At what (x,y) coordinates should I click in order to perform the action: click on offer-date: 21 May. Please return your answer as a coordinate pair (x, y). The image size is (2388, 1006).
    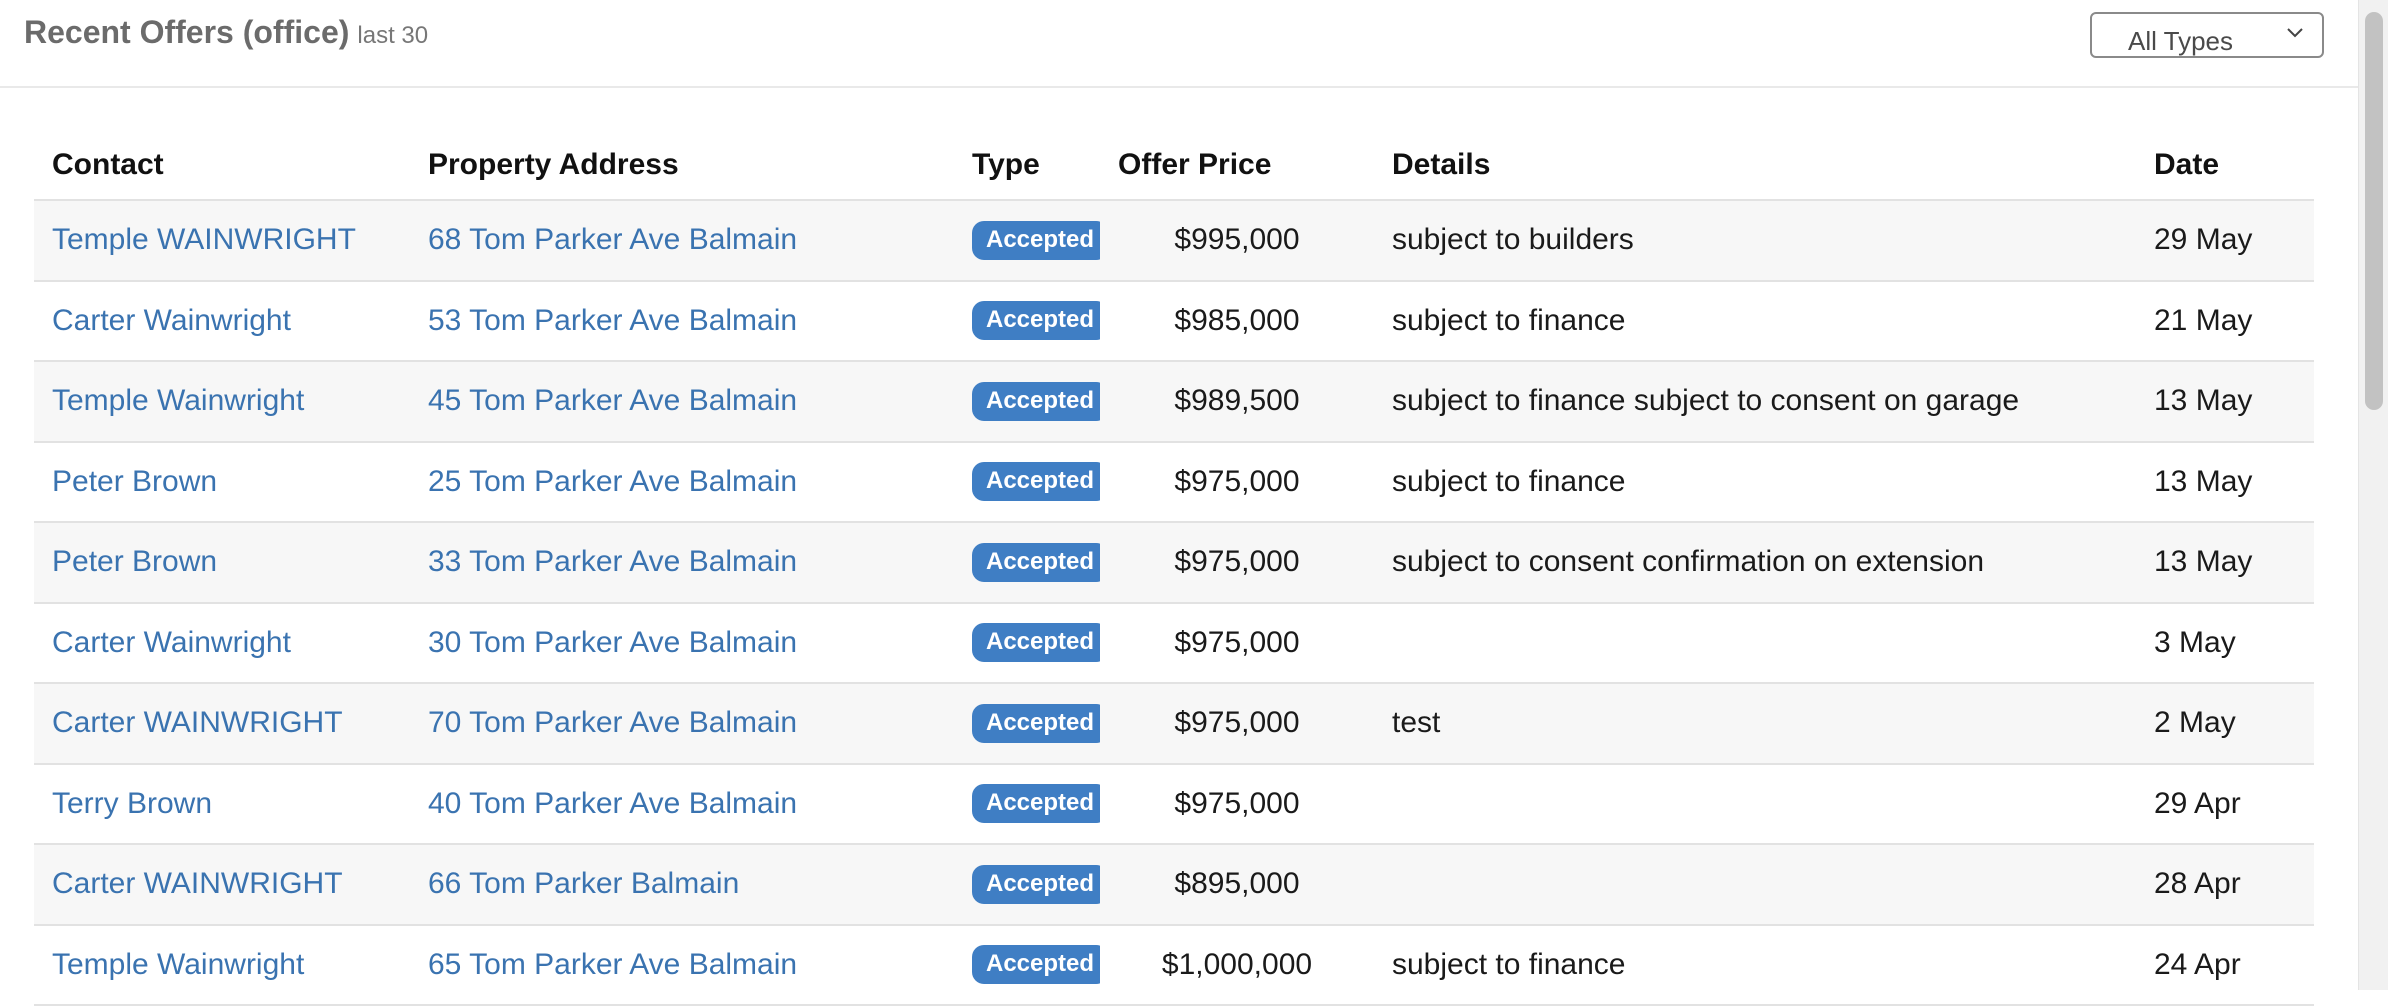
    Looking at the image, I should click on (2225, 321).